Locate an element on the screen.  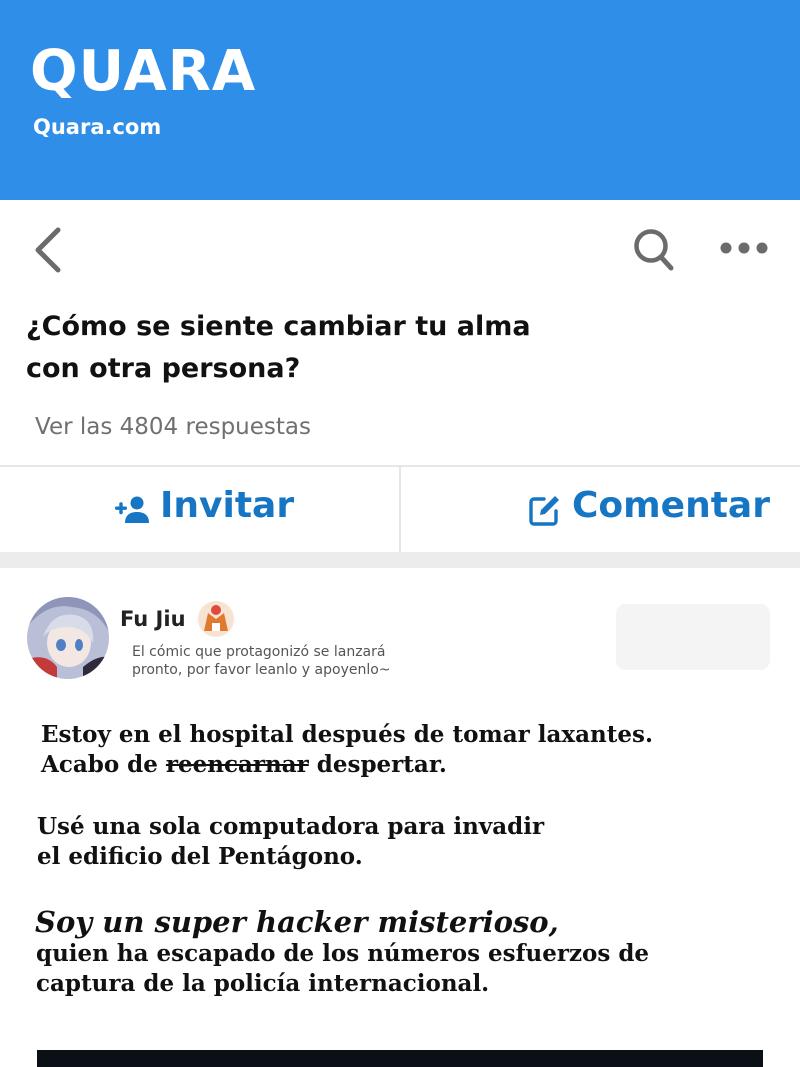
edit-icon is located at coordinates (544, 511).